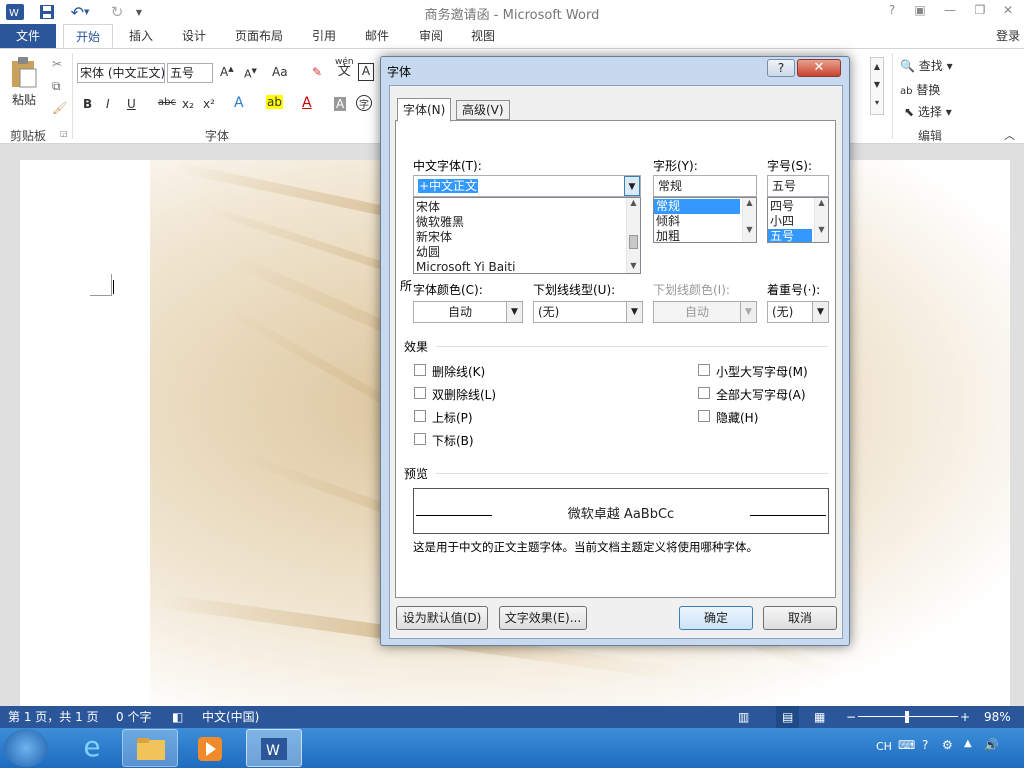  I want to click on style-field: 常规, so click(705, 186).